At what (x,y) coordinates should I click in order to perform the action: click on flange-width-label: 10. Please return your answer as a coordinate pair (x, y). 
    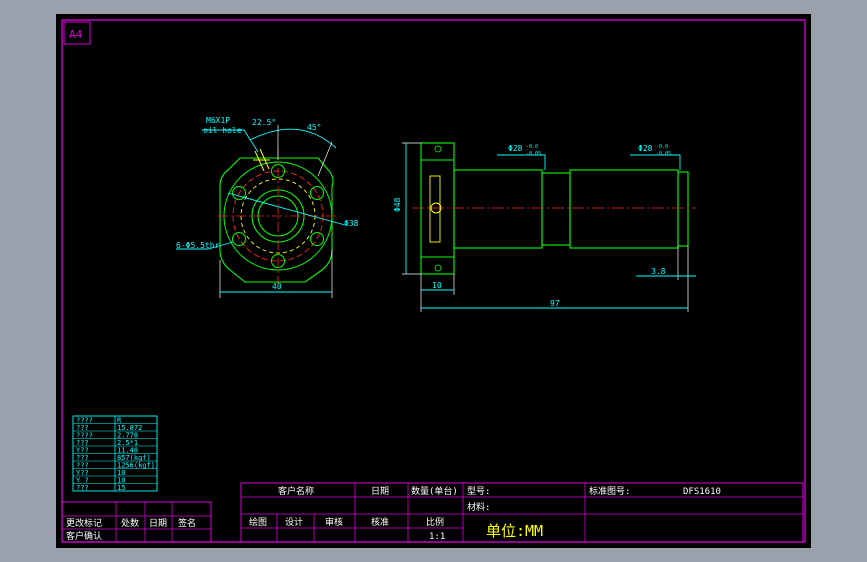
    Looking at the image, I should click on (437, 285).